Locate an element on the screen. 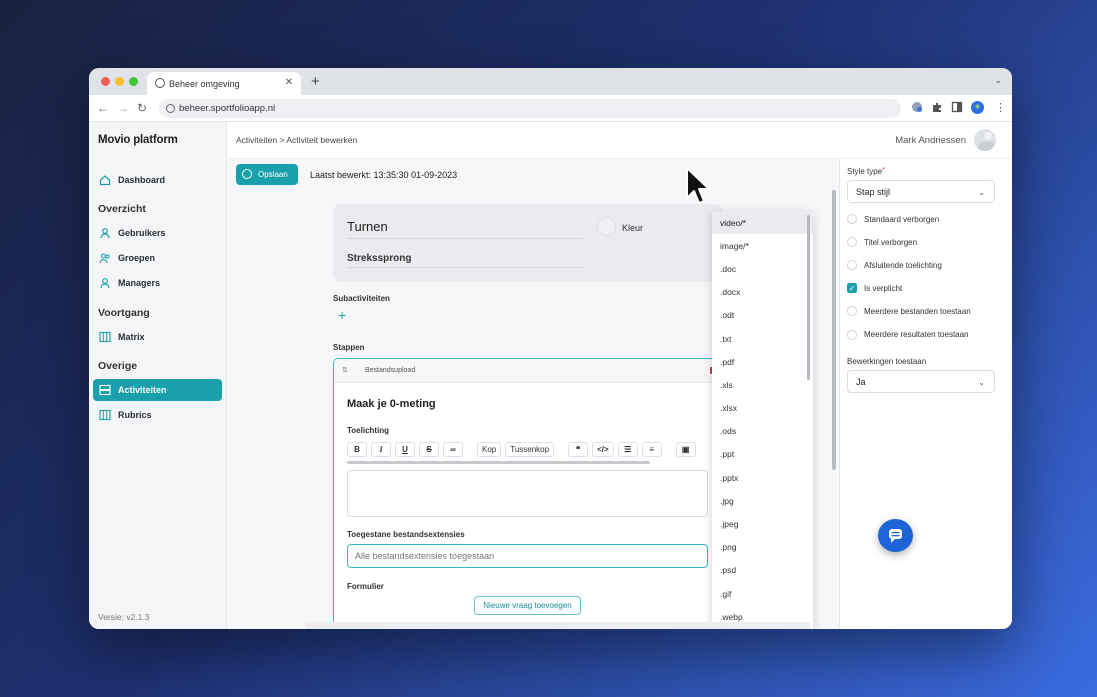 The height and width of the screenshot is (697, 1097). option-row: Meerdere bestanden toestaan is located at coordinates (909, 311).